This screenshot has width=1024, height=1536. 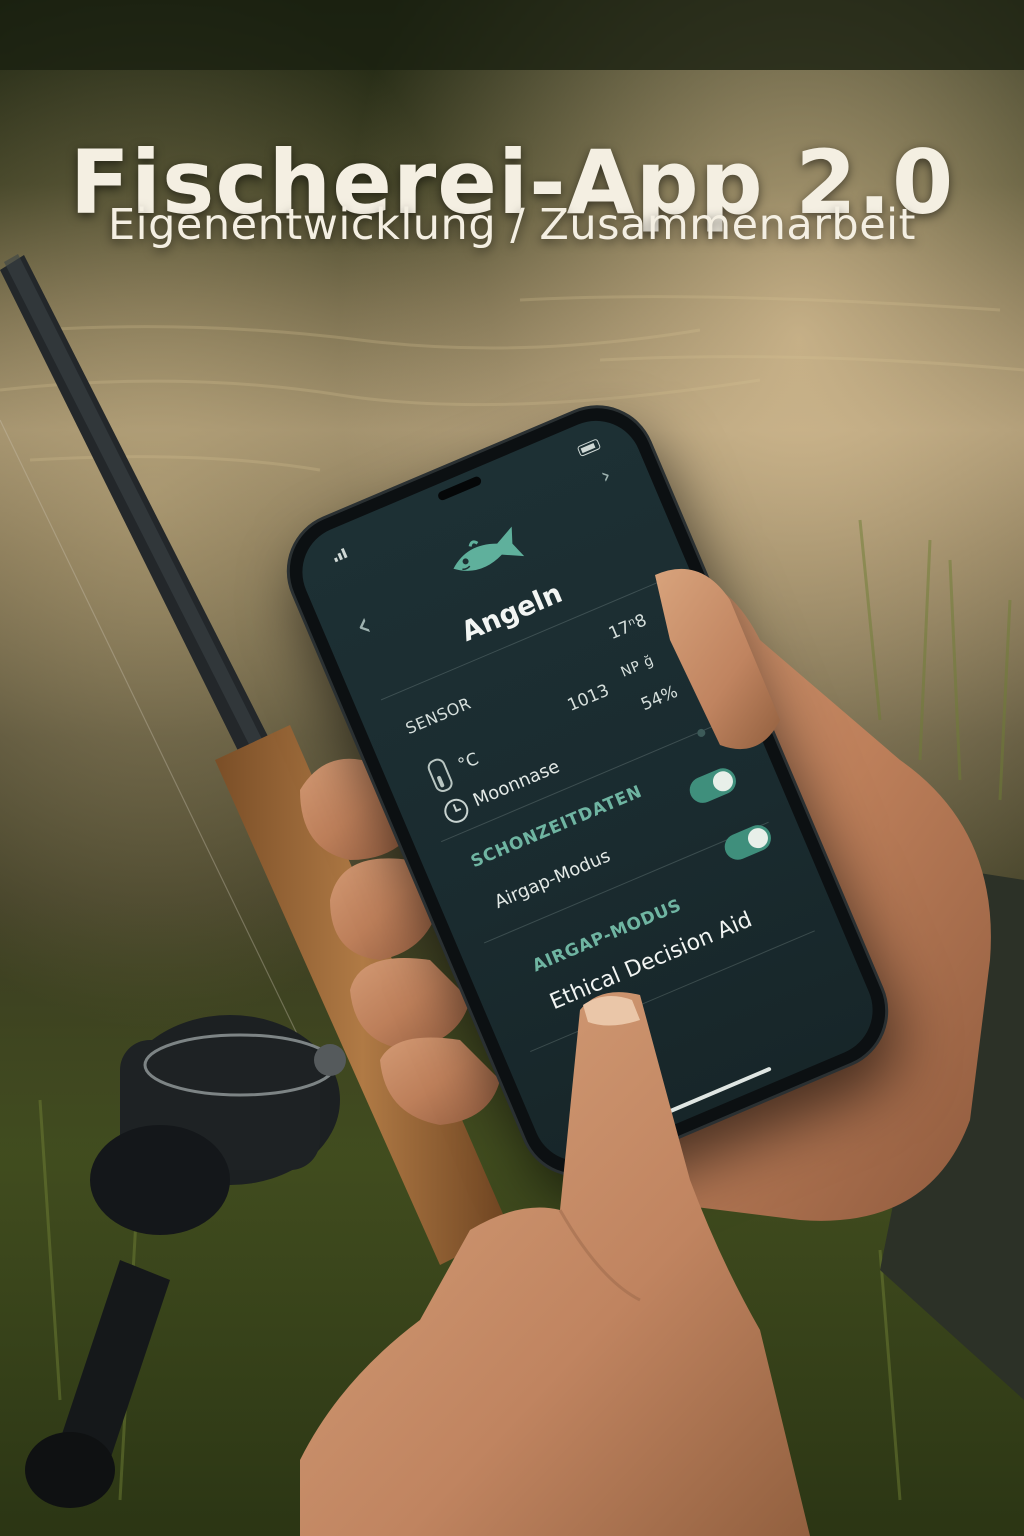 I want to click on airgap-mode-toggle, so click(x=713, y=785).